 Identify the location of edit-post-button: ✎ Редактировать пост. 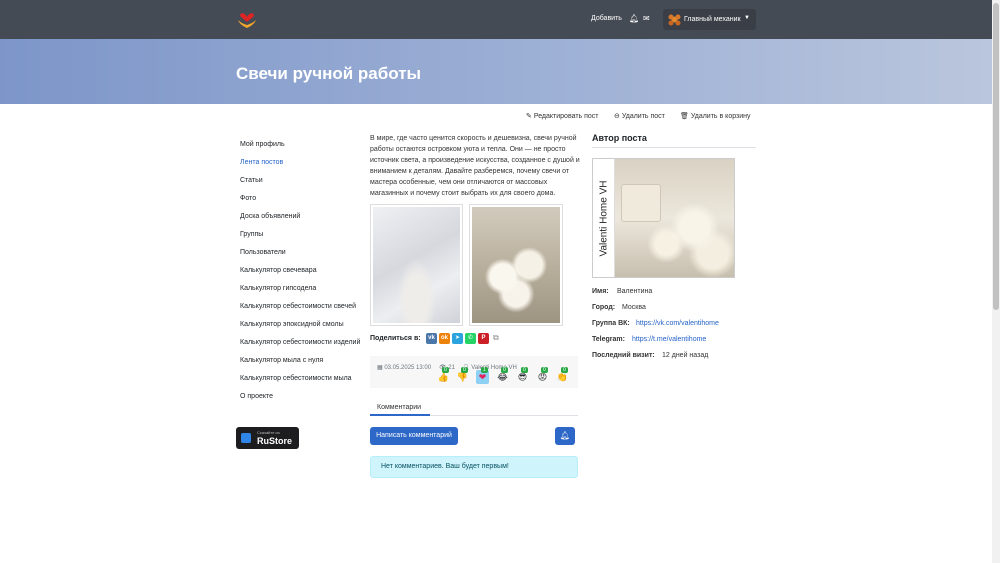
(562, 116).